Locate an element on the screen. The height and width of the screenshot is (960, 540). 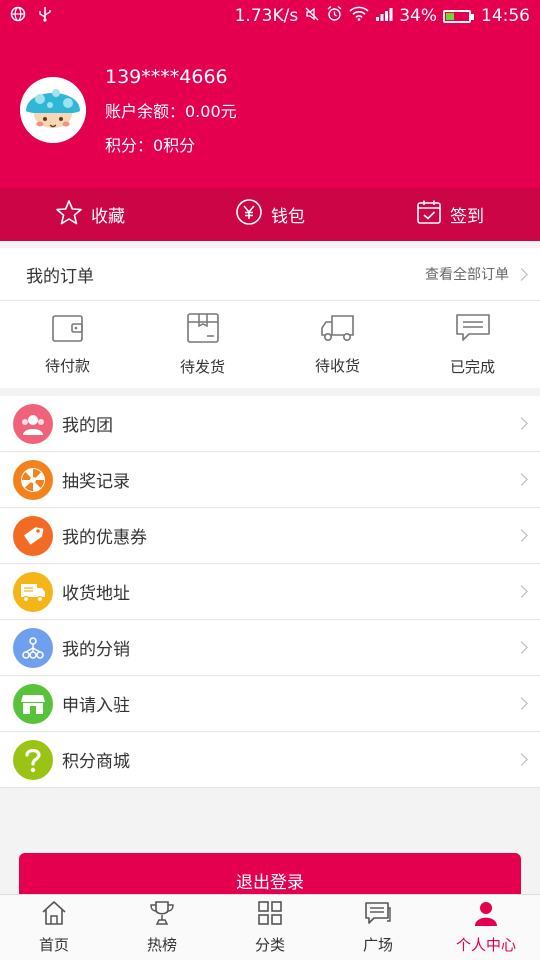
coupon-tag-icon is located at coordinates (33, 535).